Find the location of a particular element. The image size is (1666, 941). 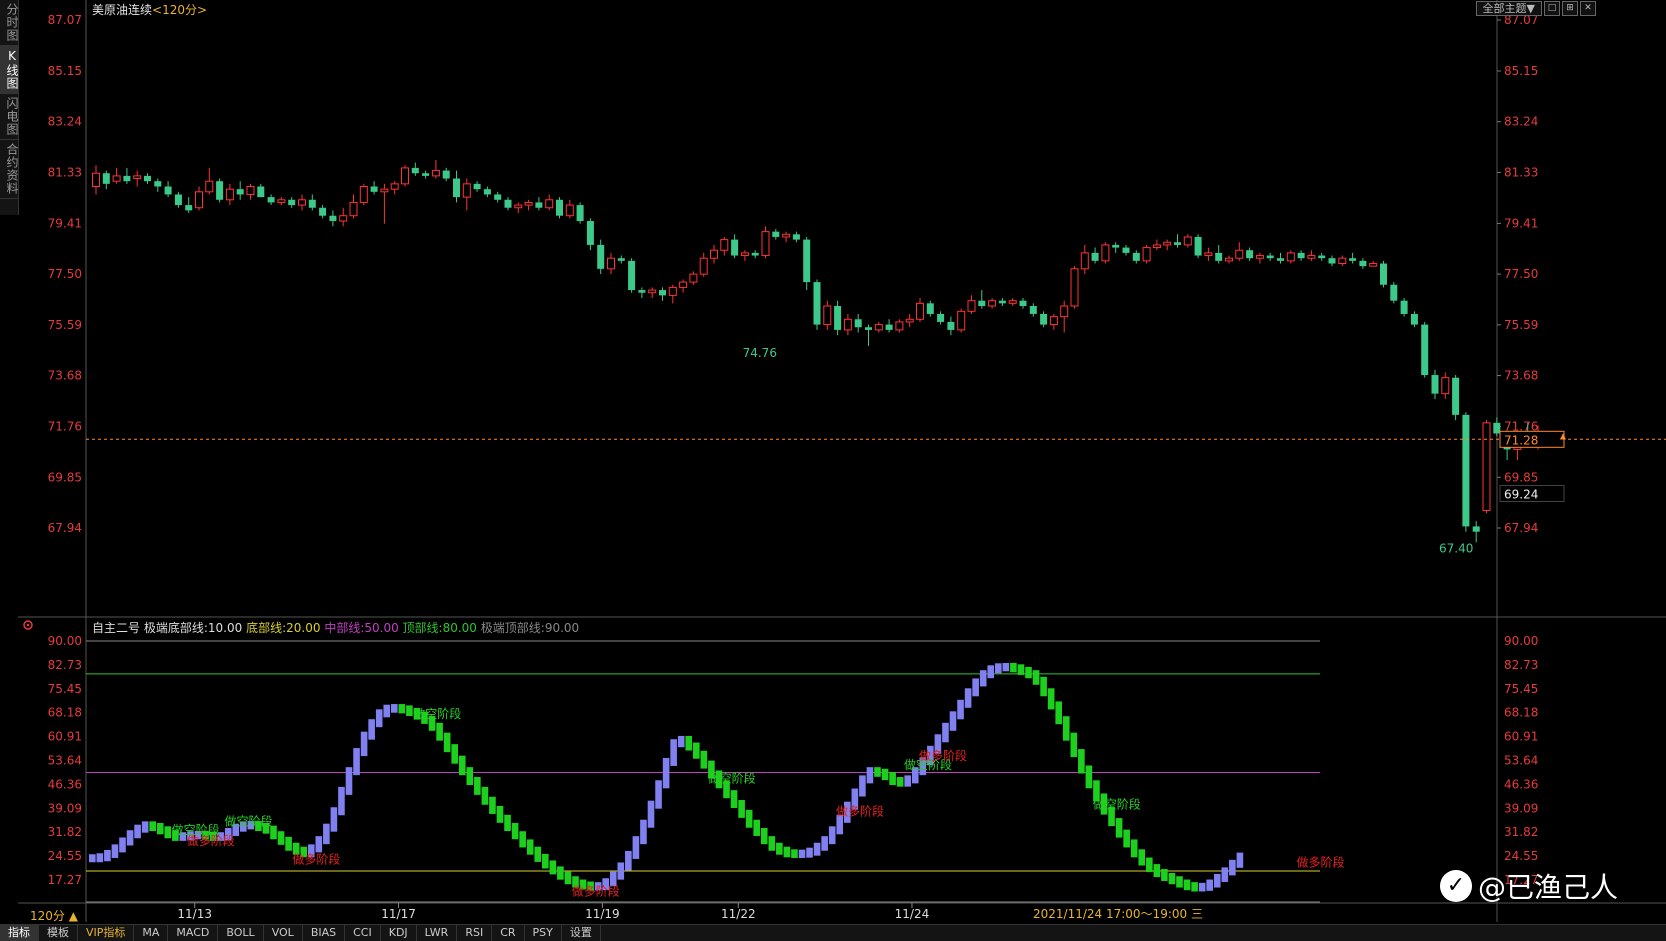

sub-axis-left-1: 82.73 is located at coordinates (65, 665).